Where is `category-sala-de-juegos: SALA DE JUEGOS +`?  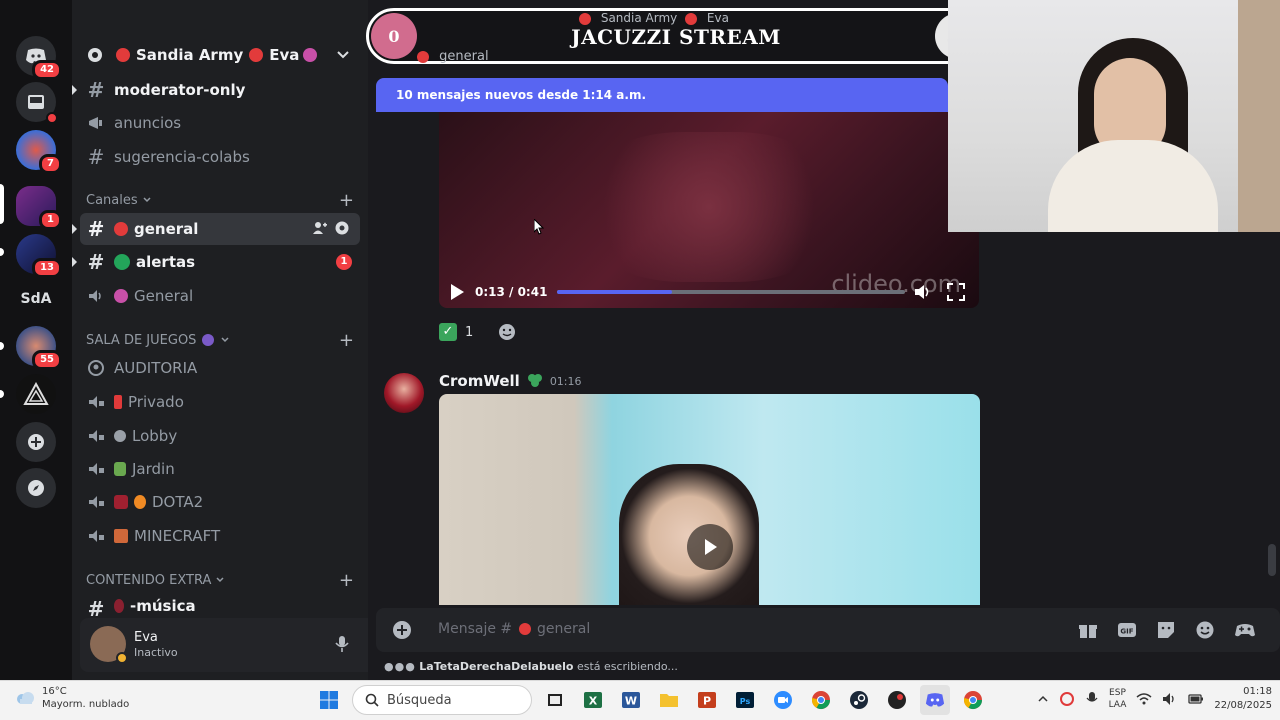
category-sala-de-juegos: SALA DE JUEGOS + is located at coordinates (224, 340).